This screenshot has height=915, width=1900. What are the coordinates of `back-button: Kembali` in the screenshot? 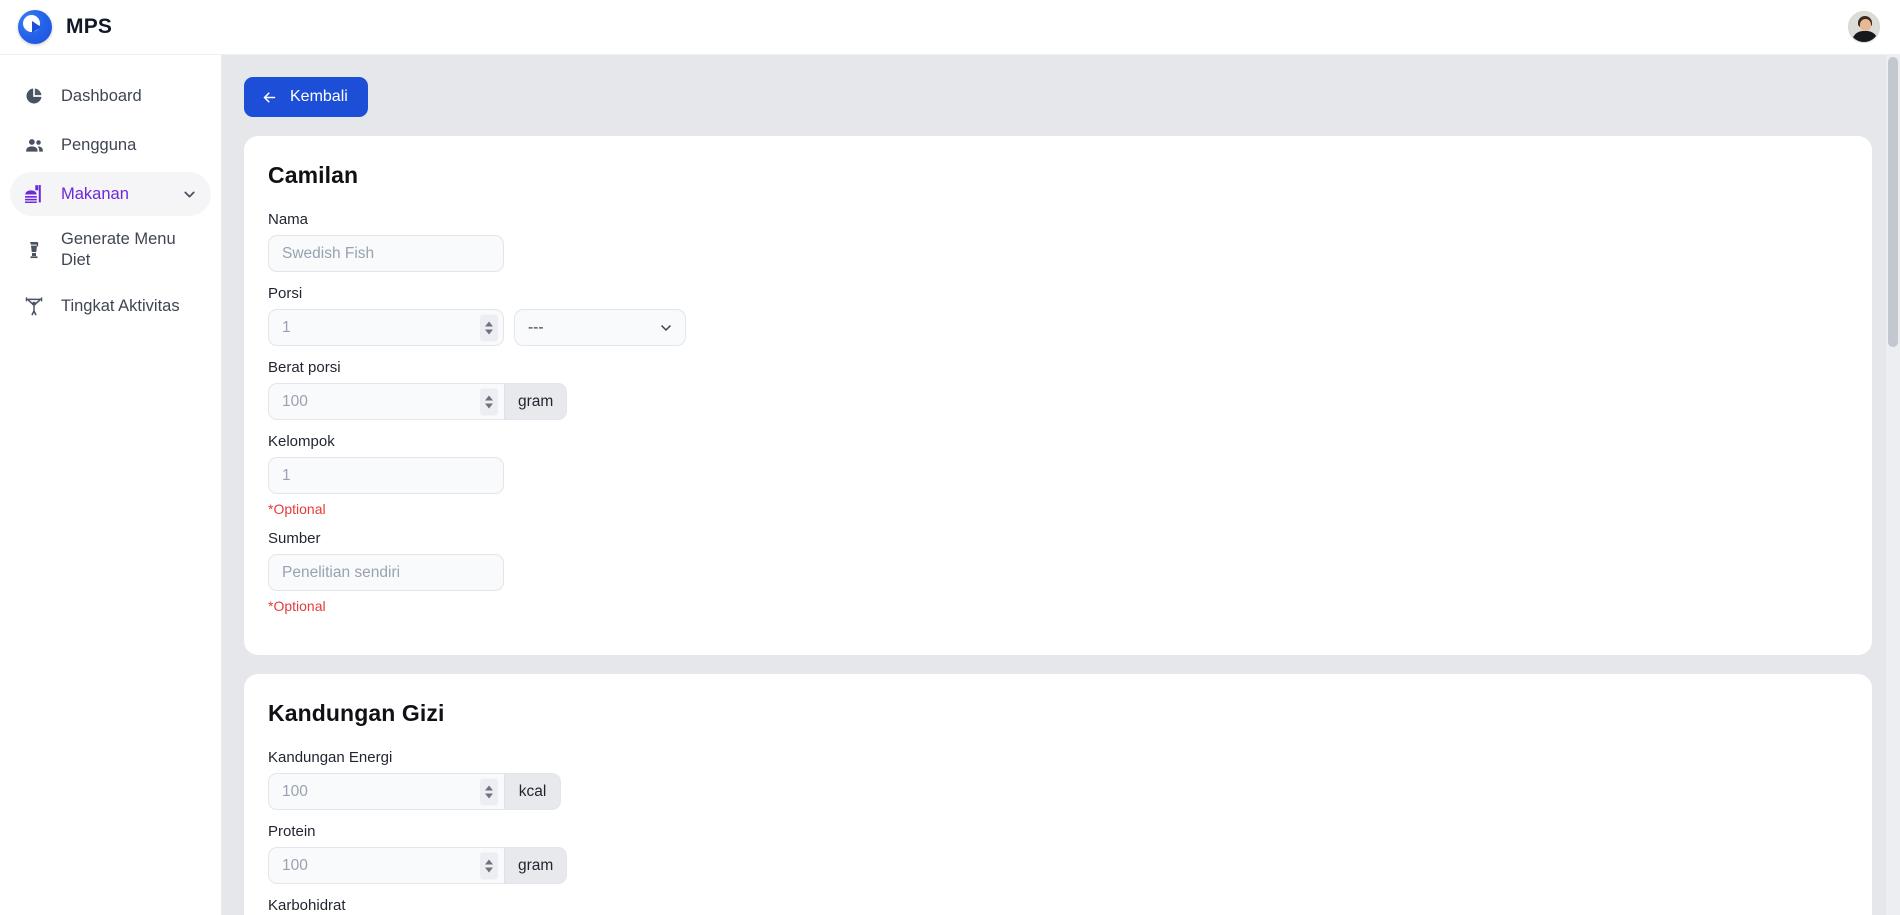 It's located at (306, 97).